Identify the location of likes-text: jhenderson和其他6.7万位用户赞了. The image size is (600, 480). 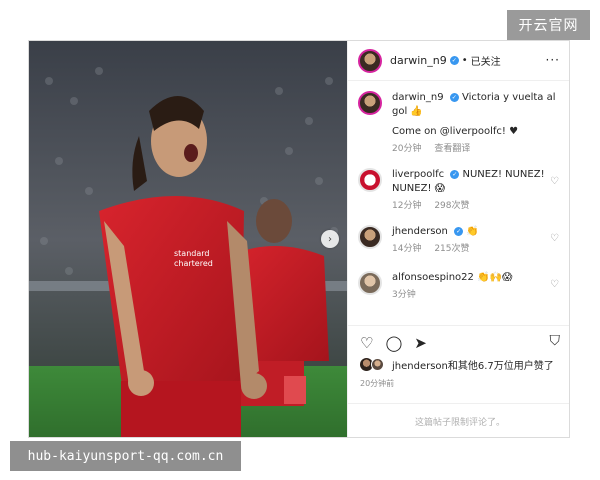
(473, 364).